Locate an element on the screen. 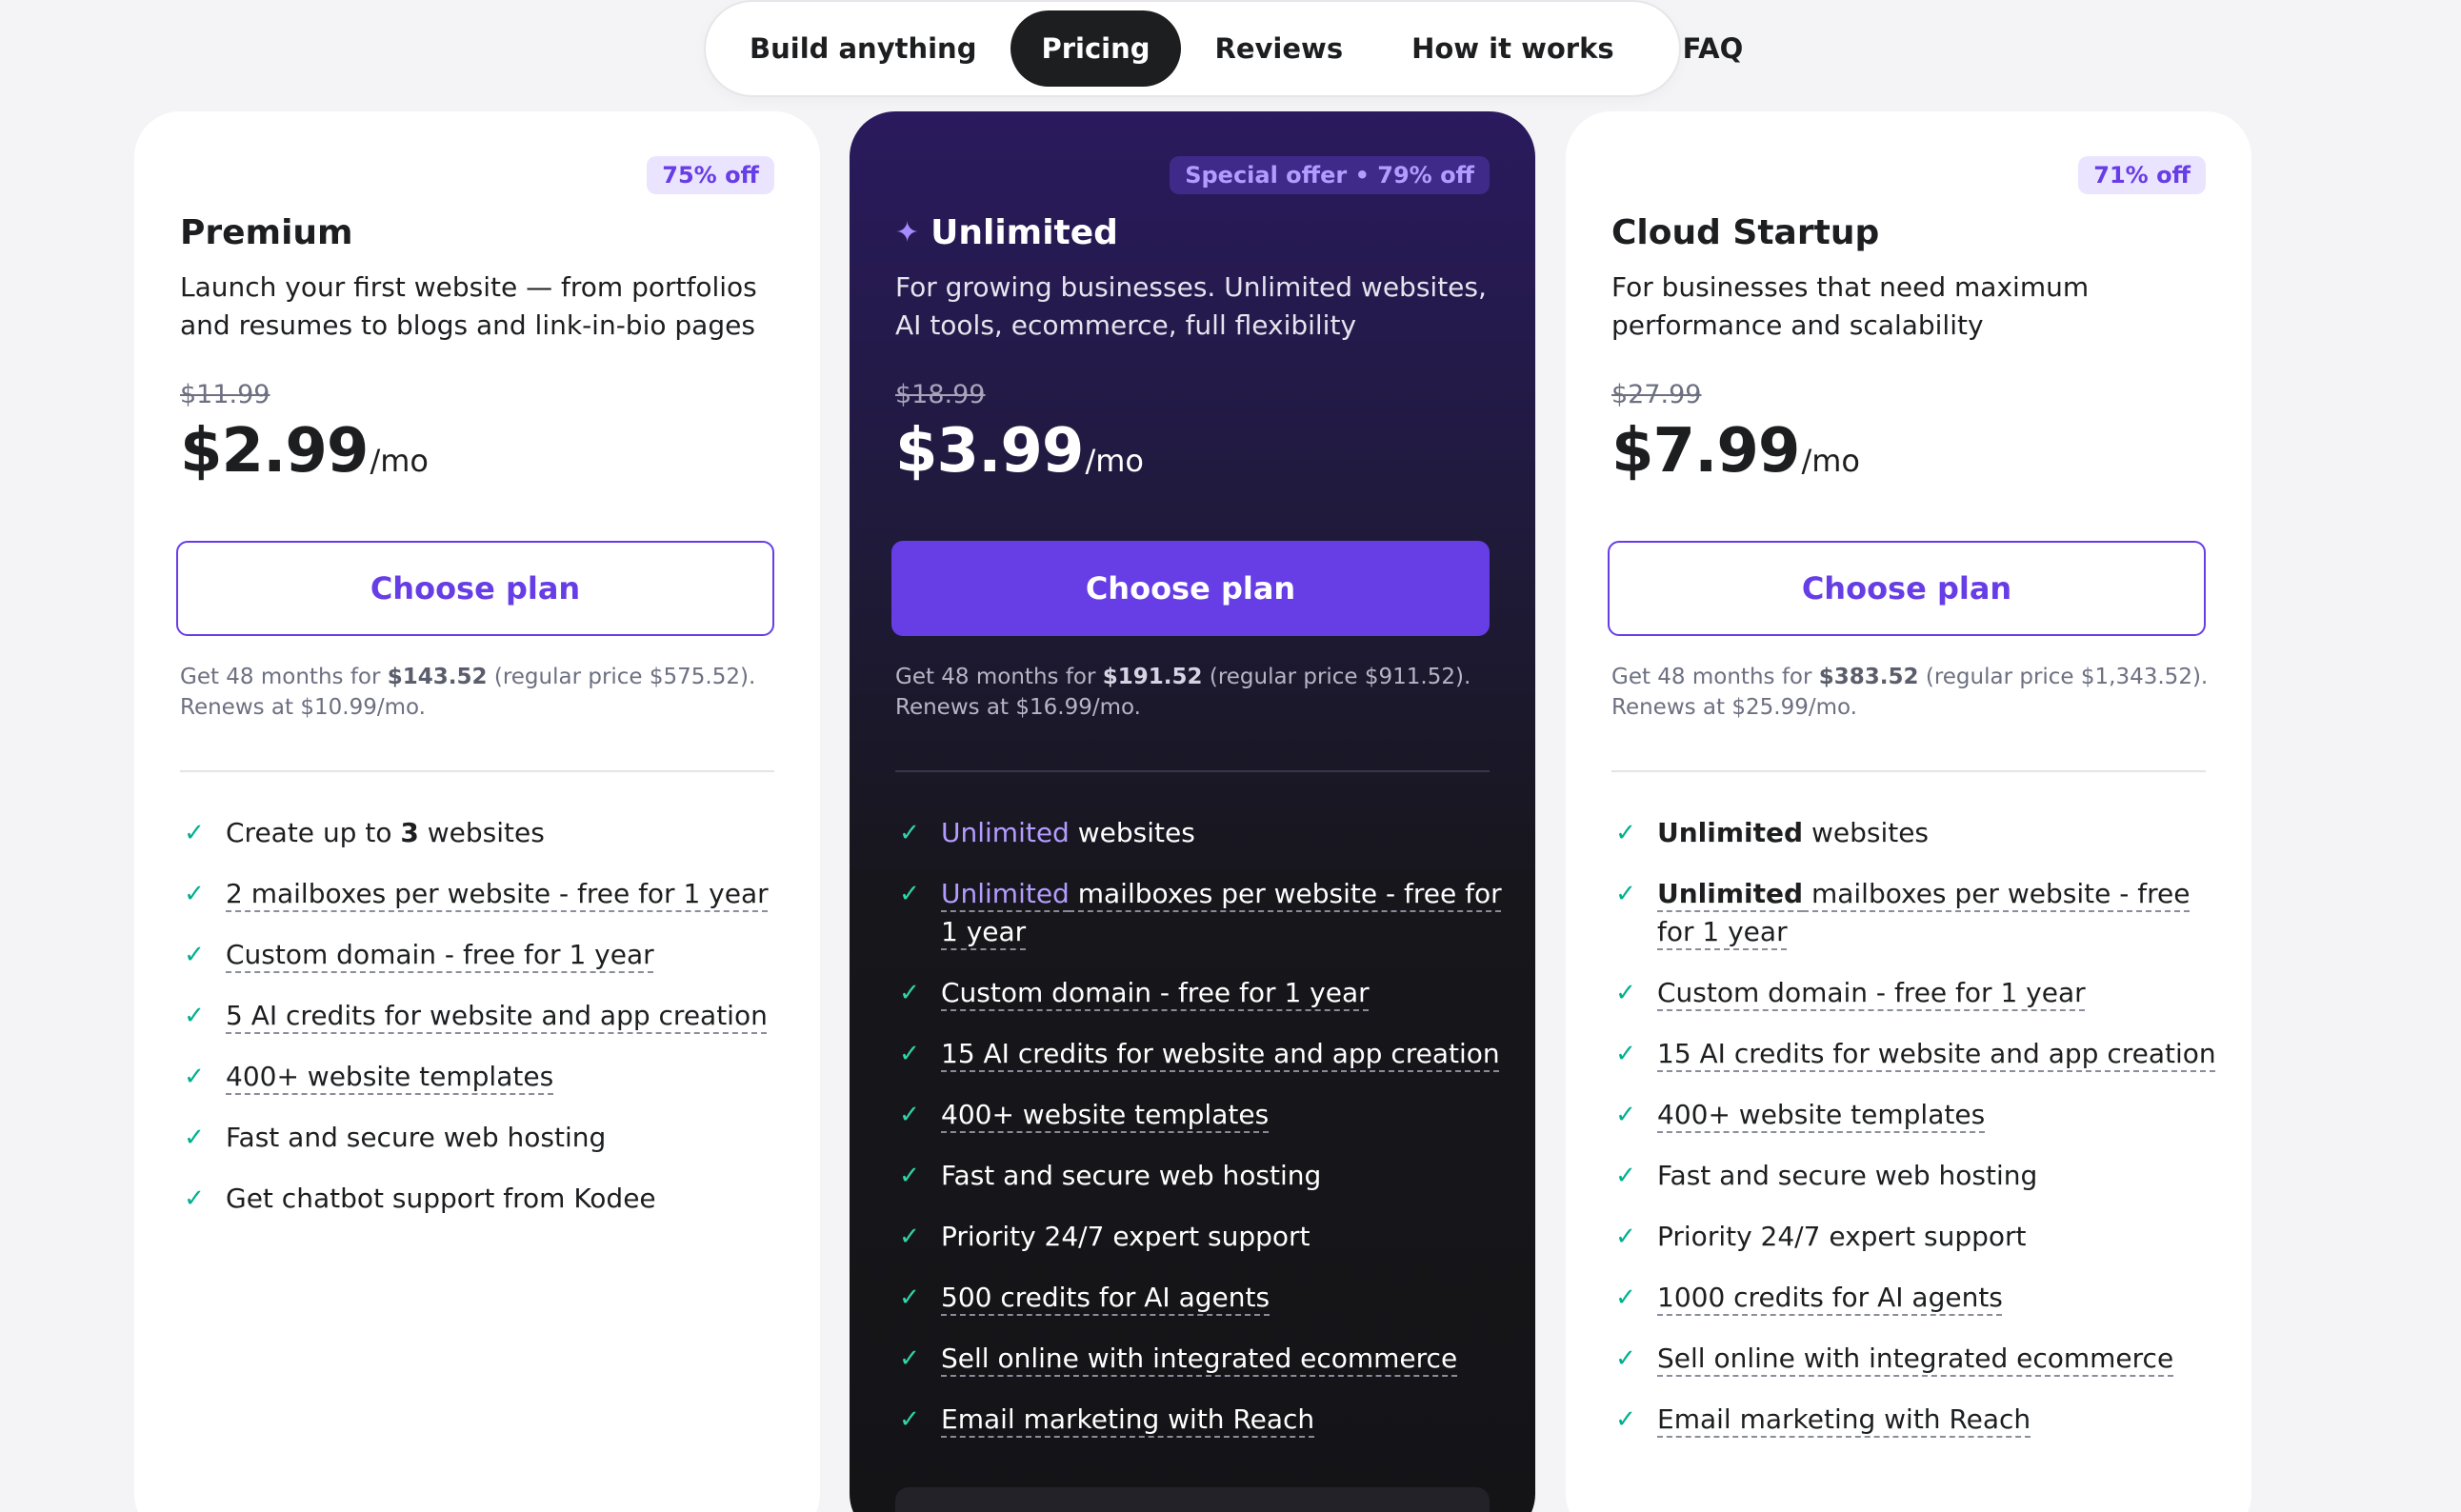 The image size is (2461, 1512). price: $3.99 /mo is located at coordinates (1019, 451).